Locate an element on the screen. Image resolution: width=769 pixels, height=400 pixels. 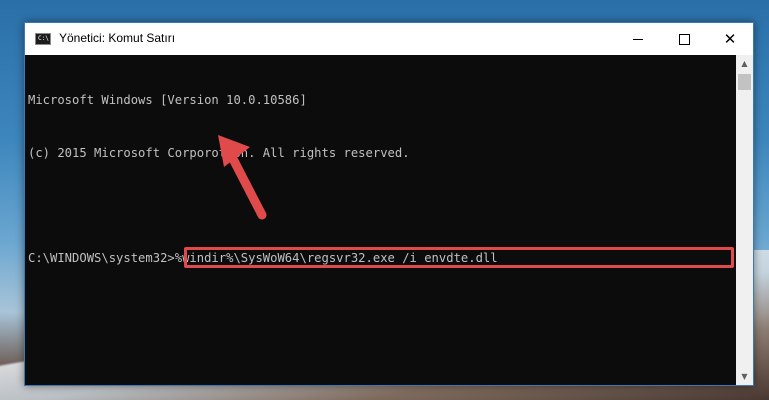
chevron-up-icon: ▲ is located at coordinates (744, 63).